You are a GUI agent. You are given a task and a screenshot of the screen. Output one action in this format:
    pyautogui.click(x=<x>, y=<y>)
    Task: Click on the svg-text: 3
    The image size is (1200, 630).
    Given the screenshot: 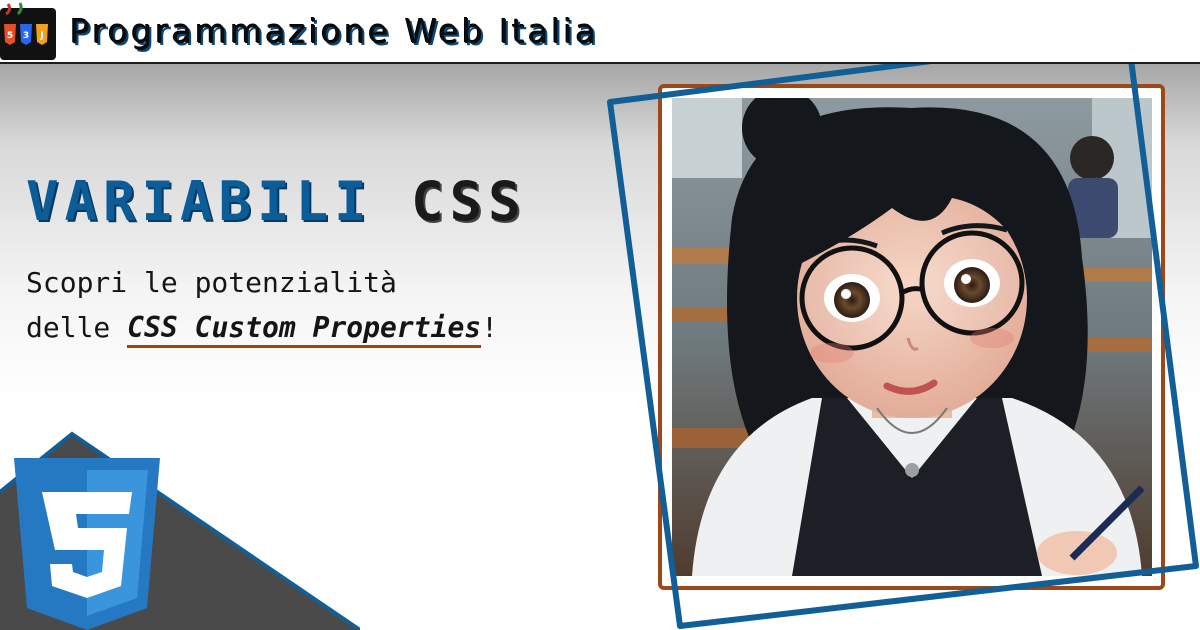 What is the action you would take?
    pyautogui.click(x=26, y=36)
    